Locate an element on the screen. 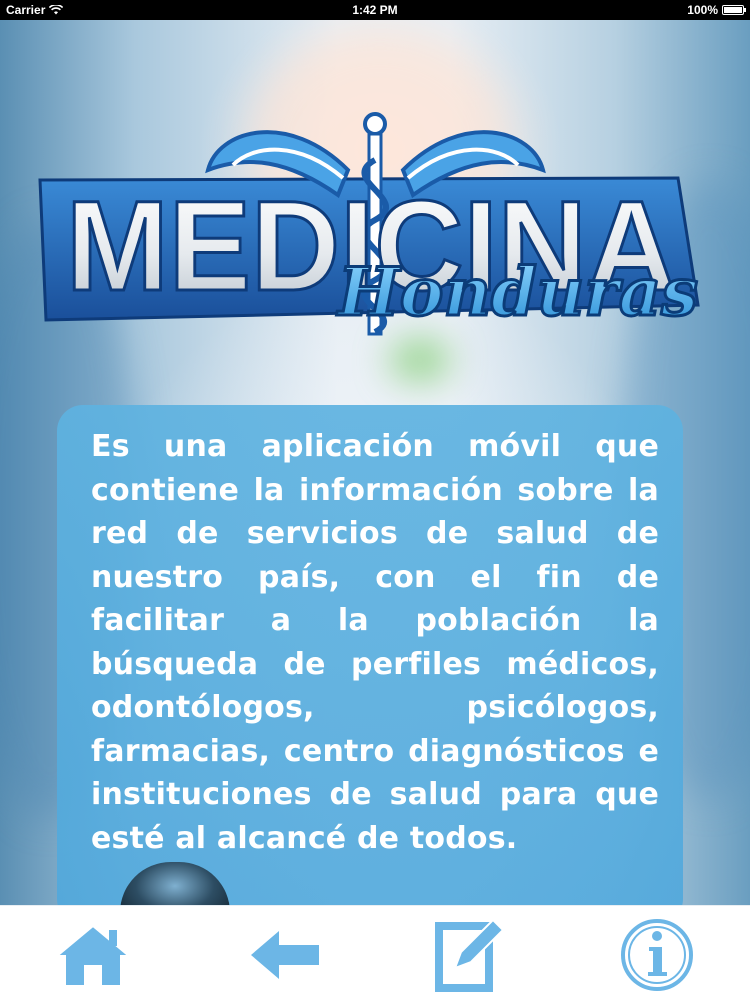 This screenshot has width=750, height=1001. edit-note-icon is located at coordinates (470, 955).